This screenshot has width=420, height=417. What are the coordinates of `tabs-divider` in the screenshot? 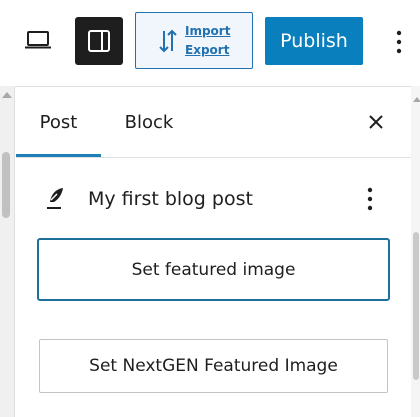 It's located at (213, 157).